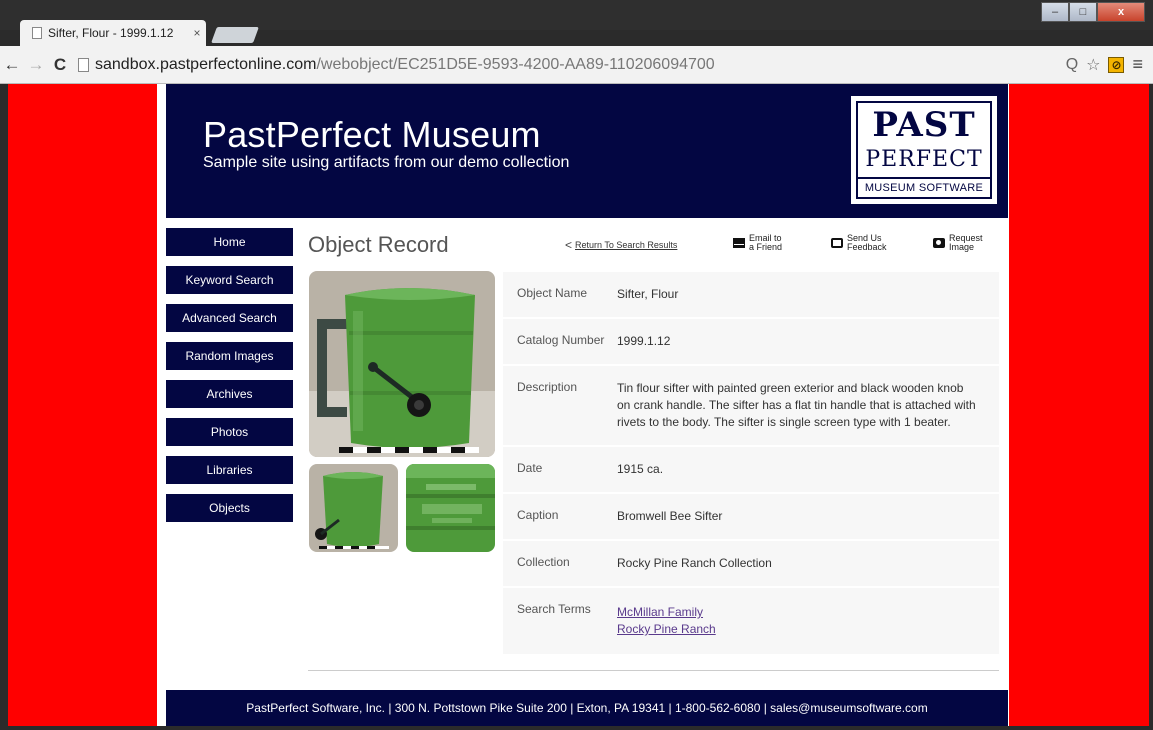 The width and height of the screenshot is (1153, 730). What do you see at coordinates (229, 394) in the screenshot?
I see `nav-archives: Archives` at bounding box center [229, 394].